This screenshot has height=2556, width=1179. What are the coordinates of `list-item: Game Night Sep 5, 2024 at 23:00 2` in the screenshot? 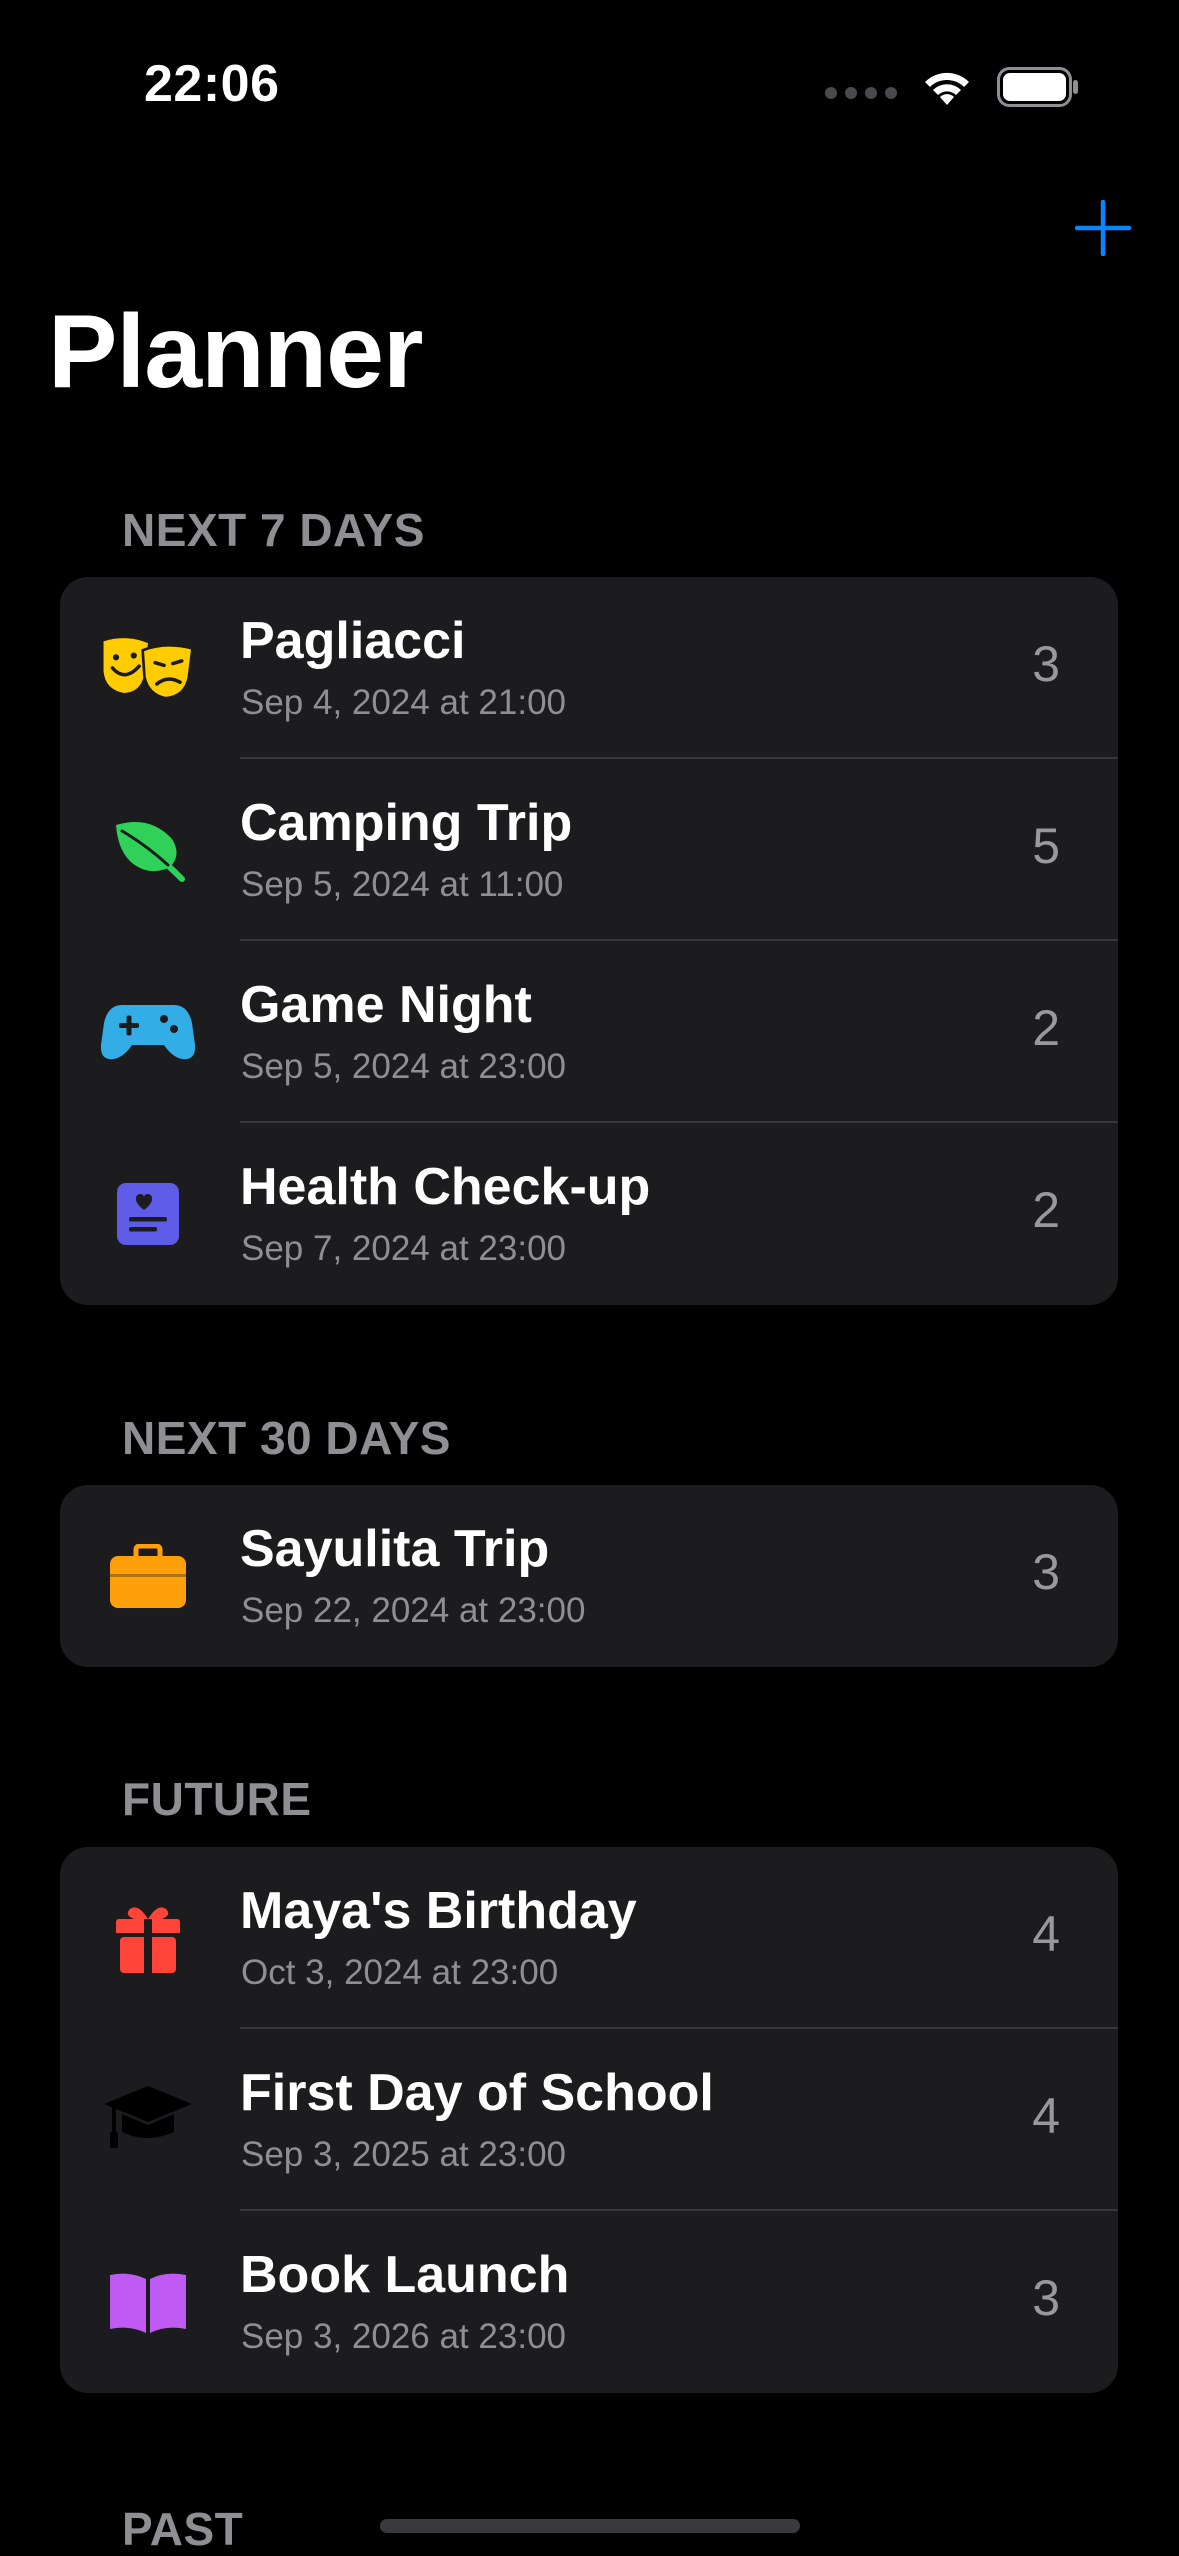 It's located at (589, 1032).